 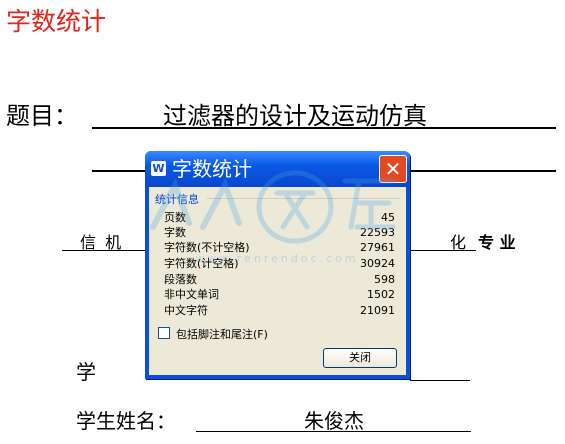 What do you see at coordinates (164, 333) in the screenshot?
I see `include-footnotes-checkbox` at bounding box center [164, 333].